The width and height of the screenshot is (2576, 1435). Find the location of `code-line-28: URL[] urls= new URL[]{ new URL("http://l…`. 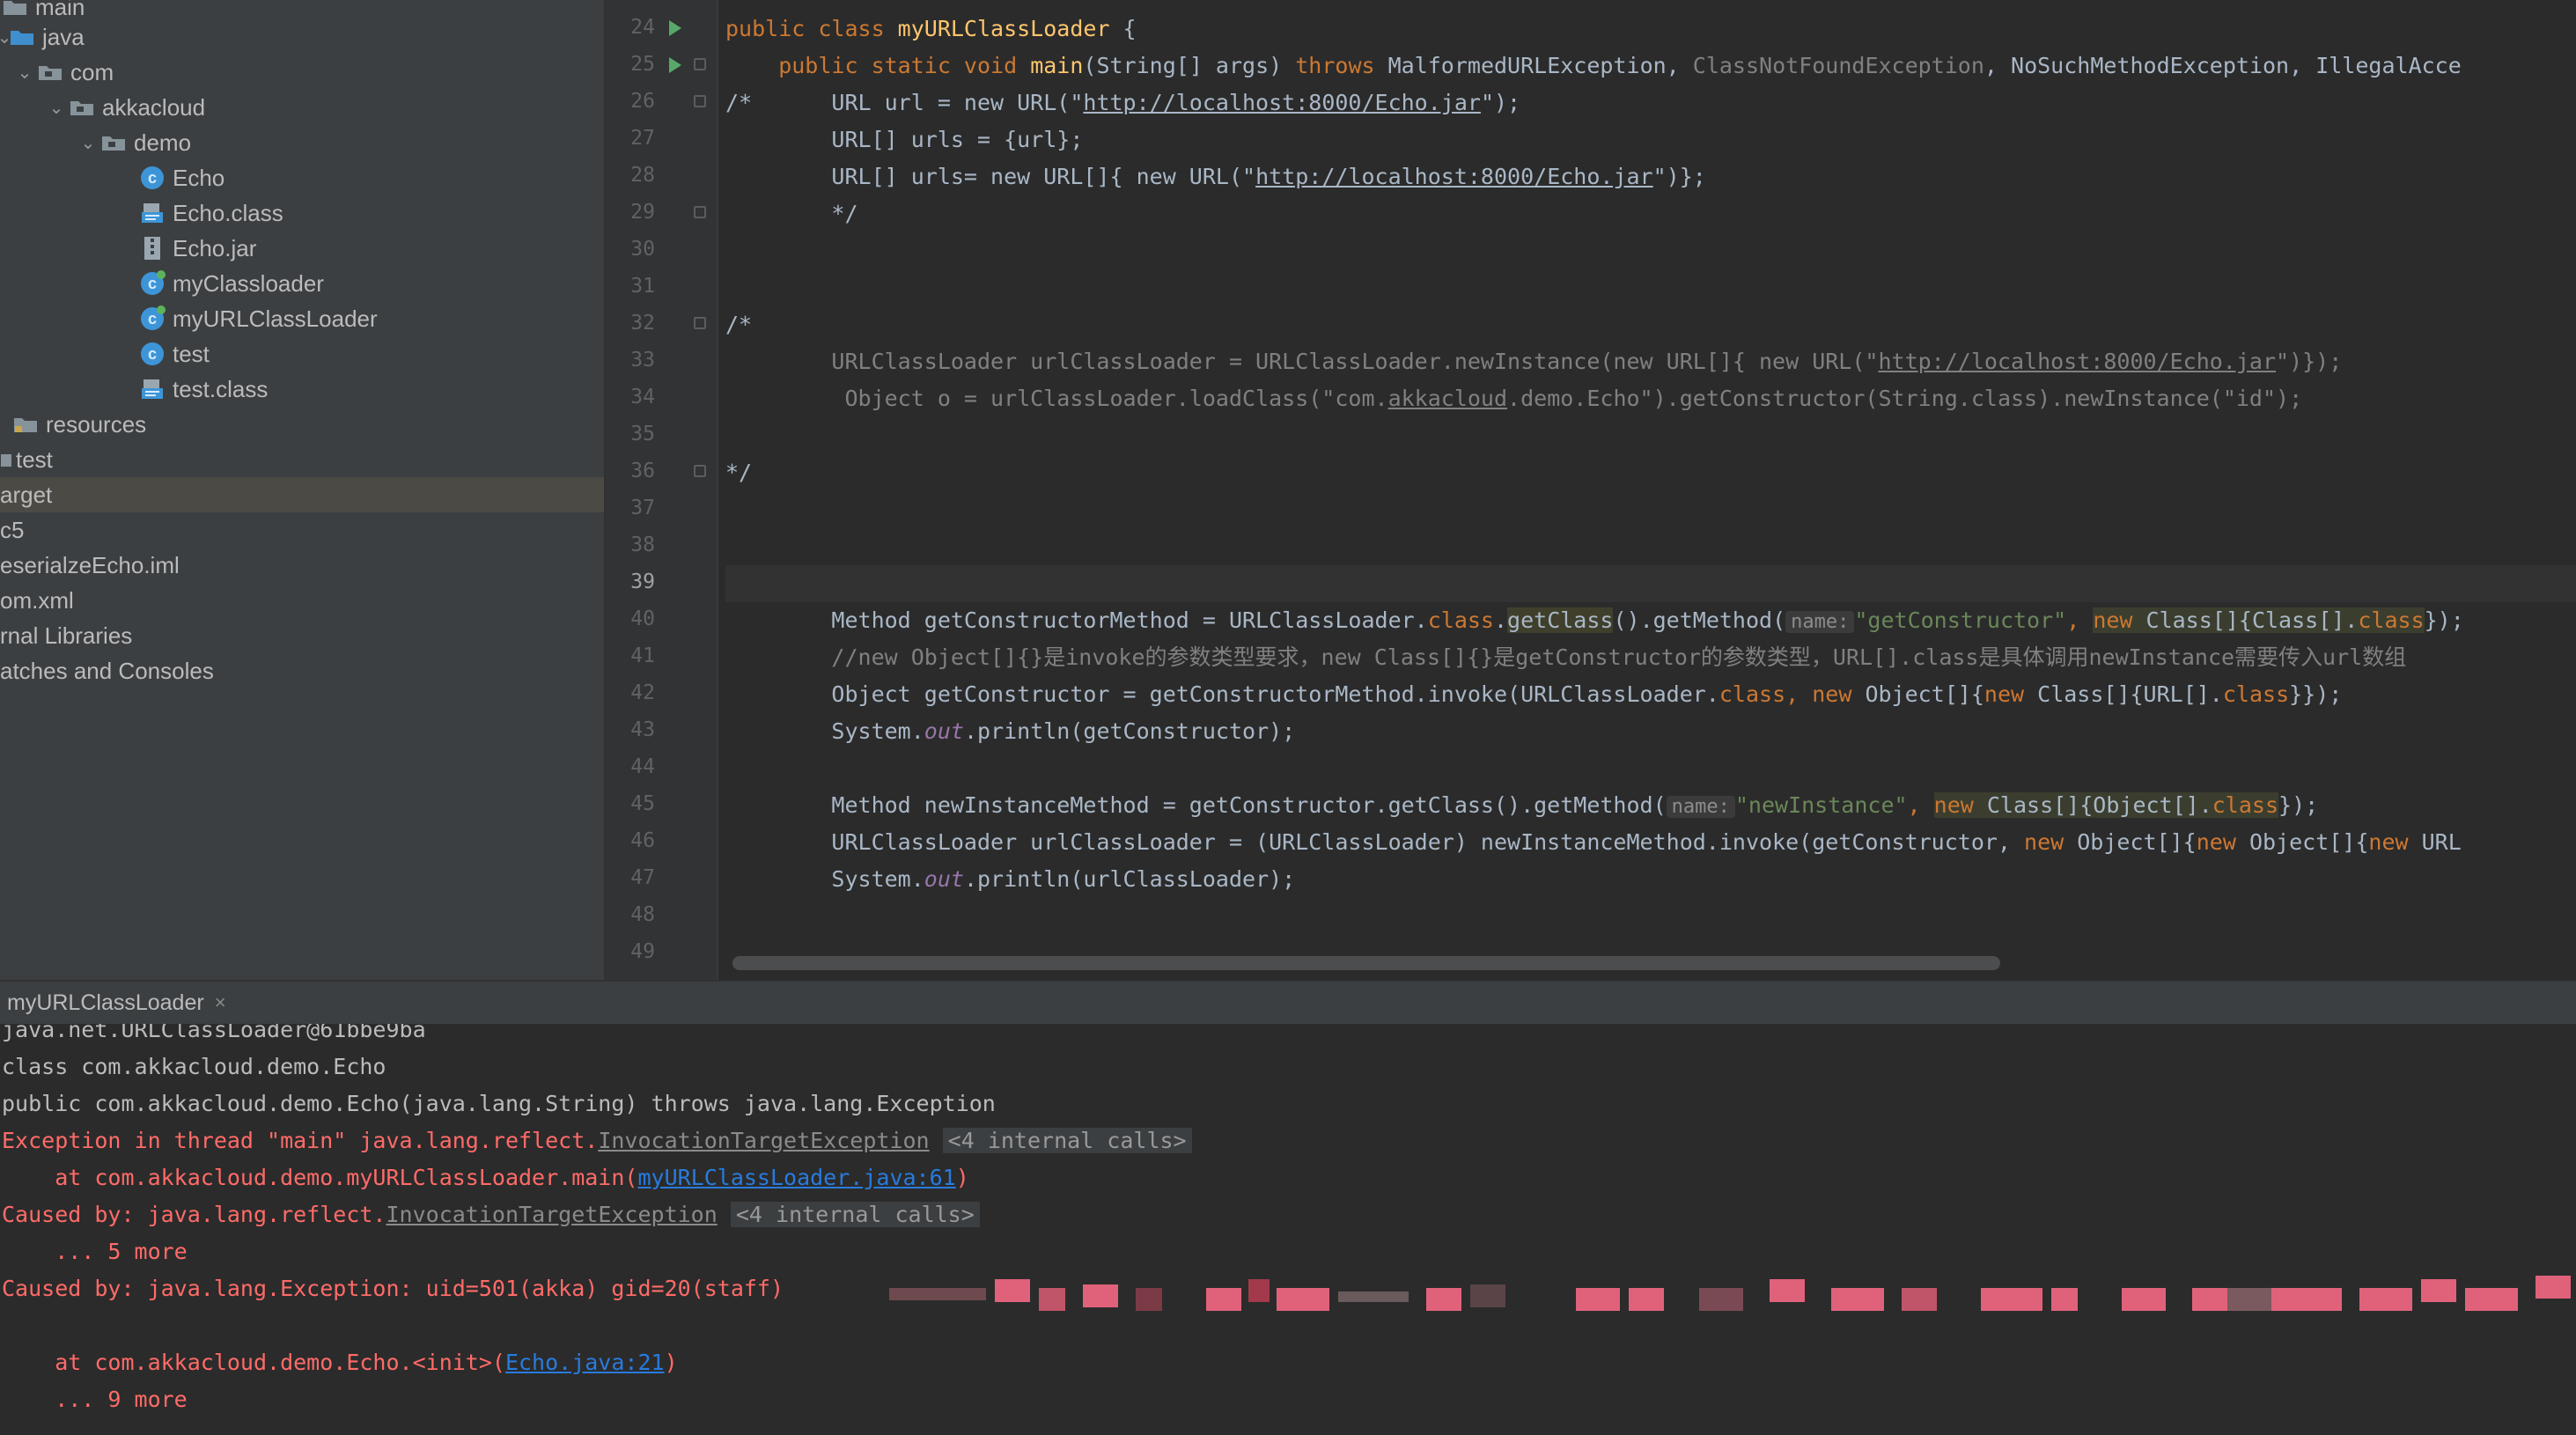

code-line-28: URL[] urls= new URL[]{ new URL("http://l… is located at coordinates (1216, 176).